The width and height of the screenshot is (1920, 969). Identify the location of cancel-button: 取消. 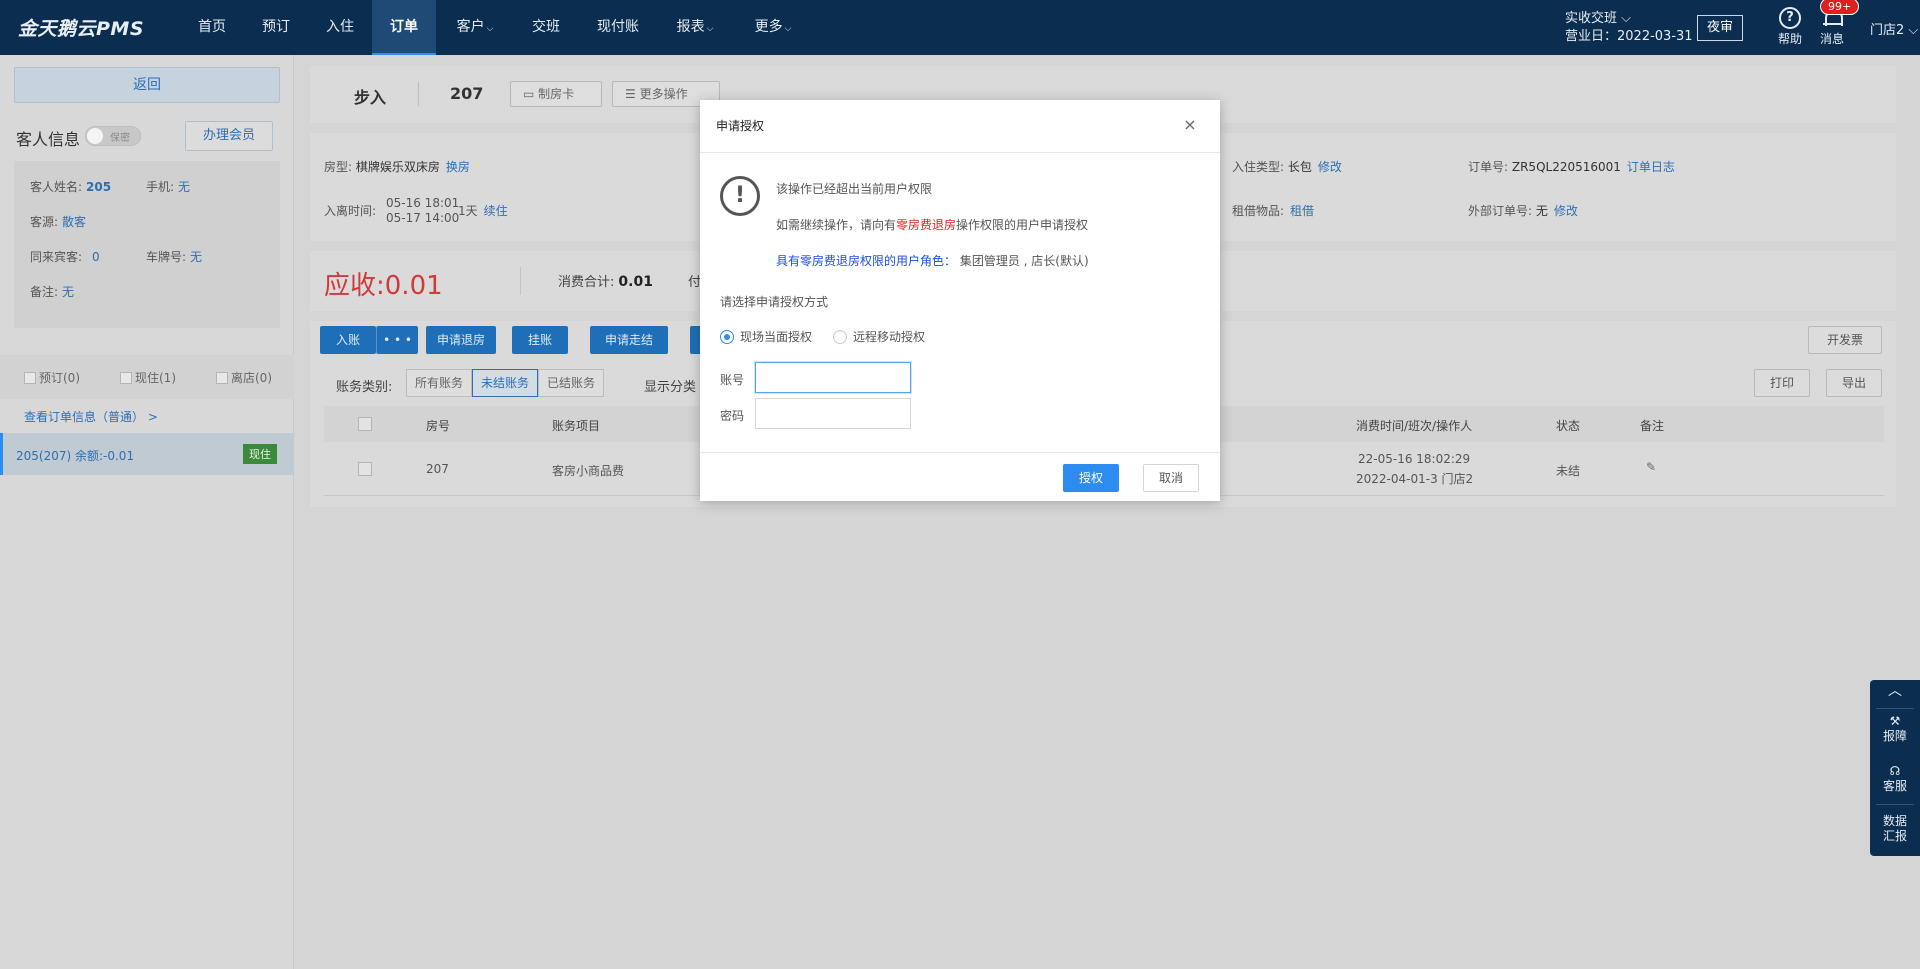
(1171, 478).